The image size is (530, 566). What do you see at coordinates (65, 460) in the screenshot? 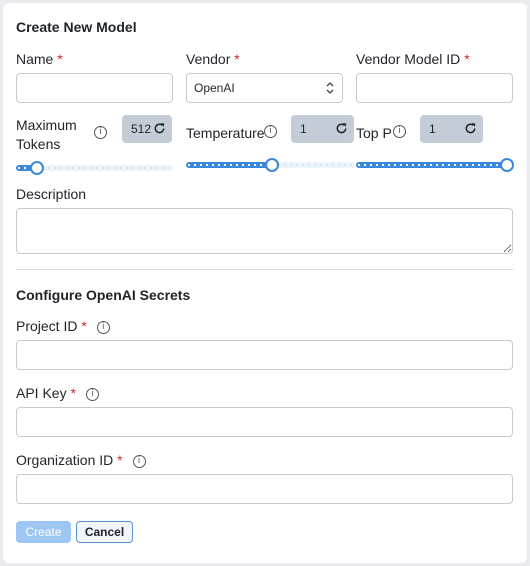
I see `organization-id-label-text: Organization ID` at bounding box center [65, 460].